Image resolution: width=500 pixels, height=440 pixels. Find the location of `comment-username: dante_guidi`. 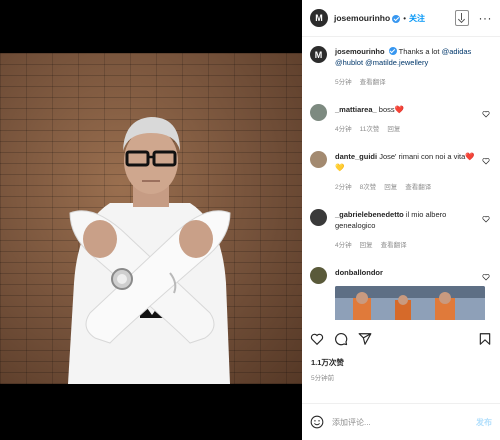

comment-username: dante_guidi is located at coordinates (356, 156).